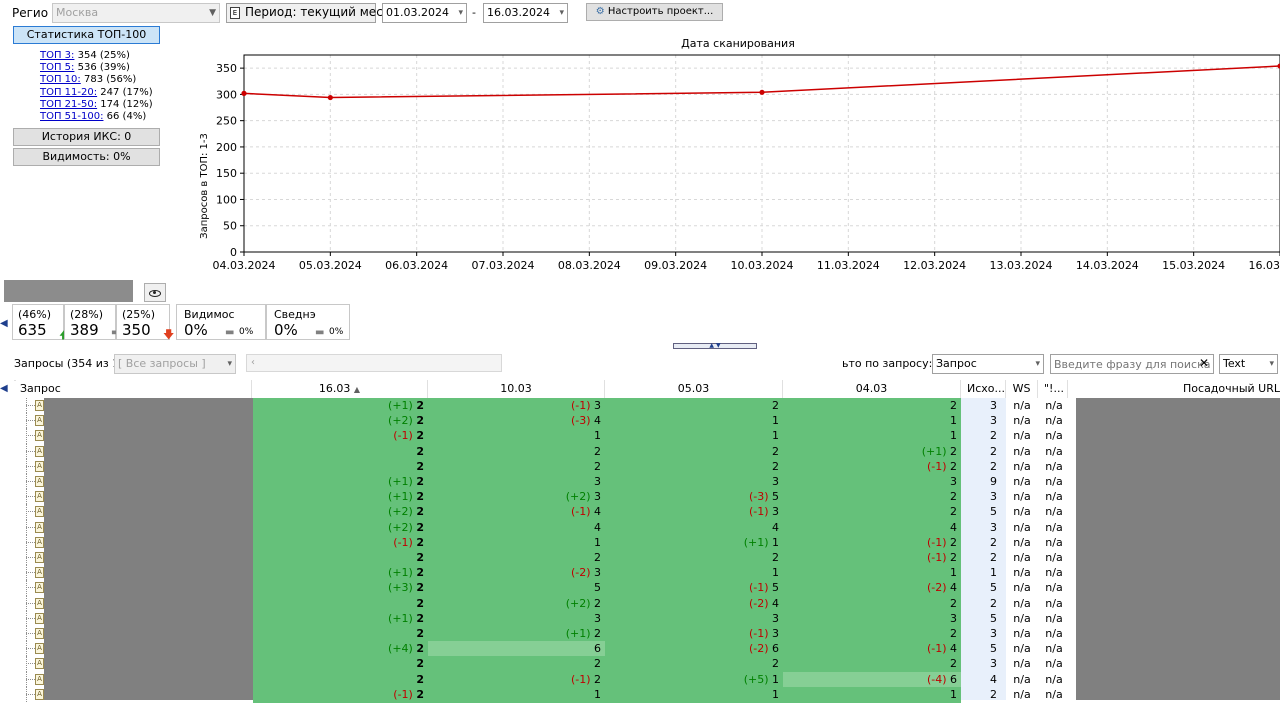 This screenshot has width=1280, height=703. Describe the element at coordinates (1248, 364) in the screenshot. I see `search-mode-select: Text ▾` at that location.